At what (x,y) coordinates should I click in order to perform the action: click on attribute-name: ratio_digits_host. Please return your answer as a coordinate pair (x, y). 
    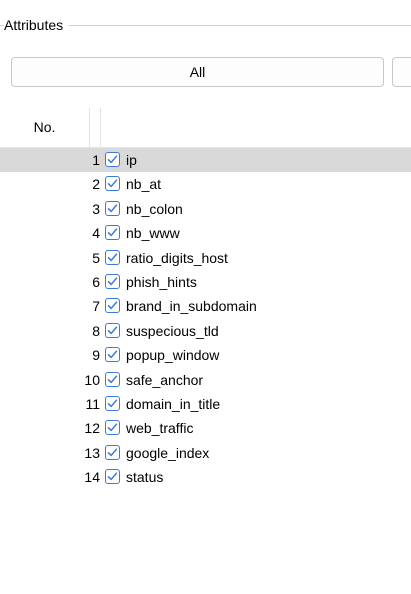
    Looking at the image, I should click on (177, 257).